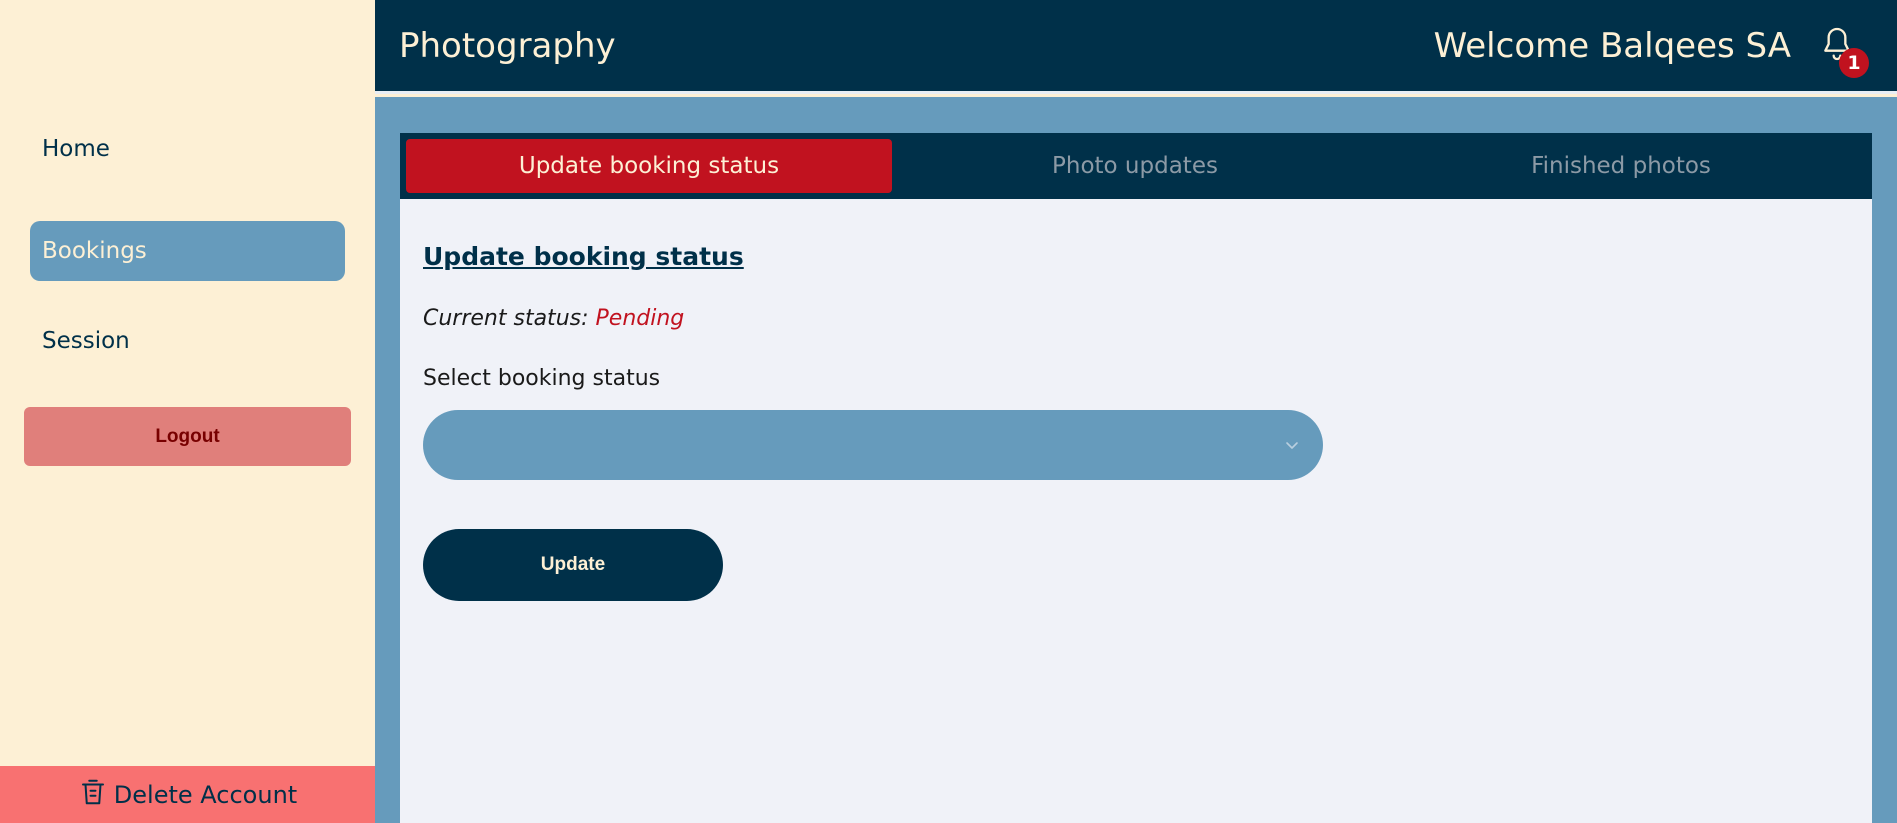 The width and height of the screenshot is (1897, 823). I want to click on current-status-value: Pending, so click(640, 318).